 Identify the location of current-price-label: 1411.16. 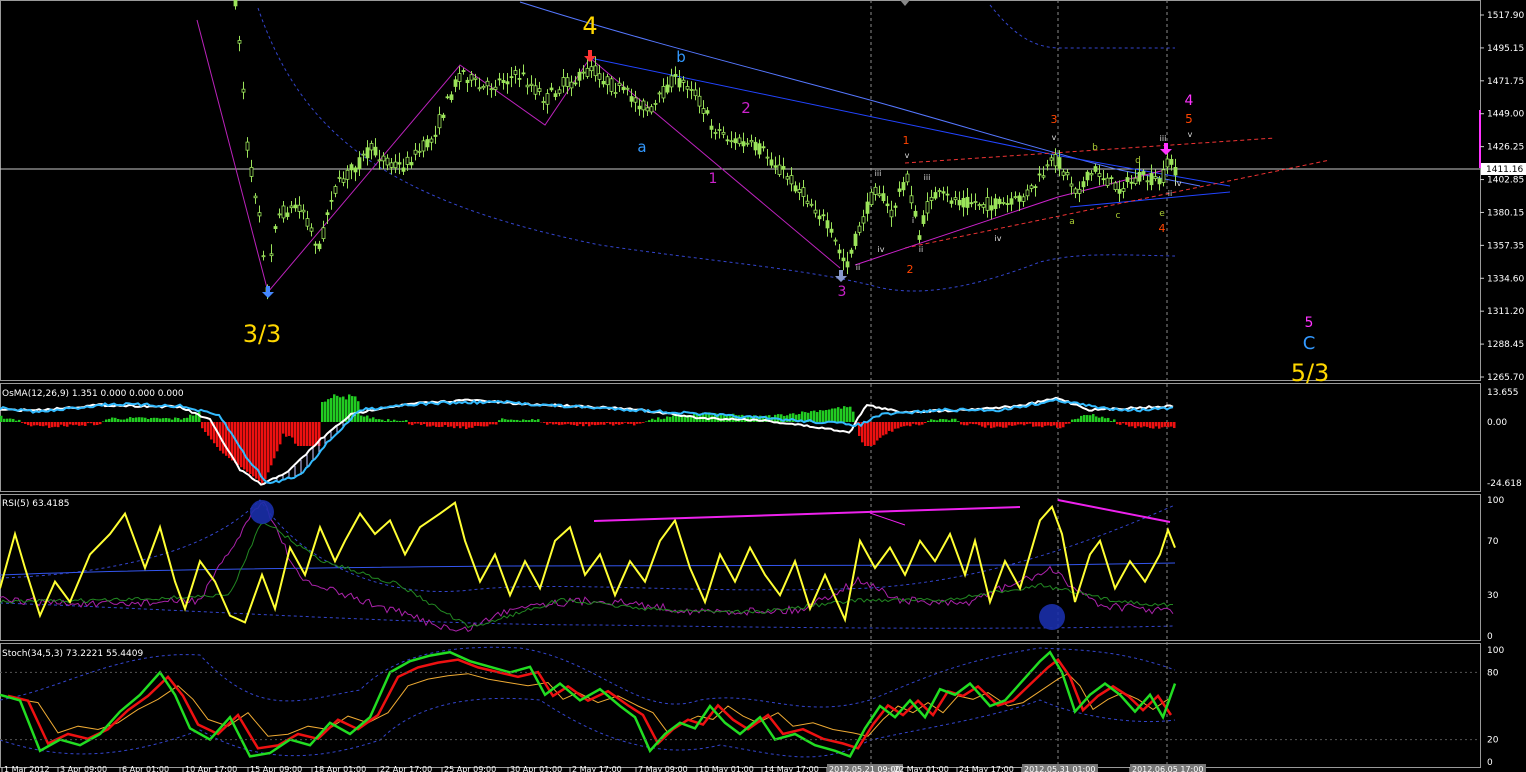
(1504, 170).